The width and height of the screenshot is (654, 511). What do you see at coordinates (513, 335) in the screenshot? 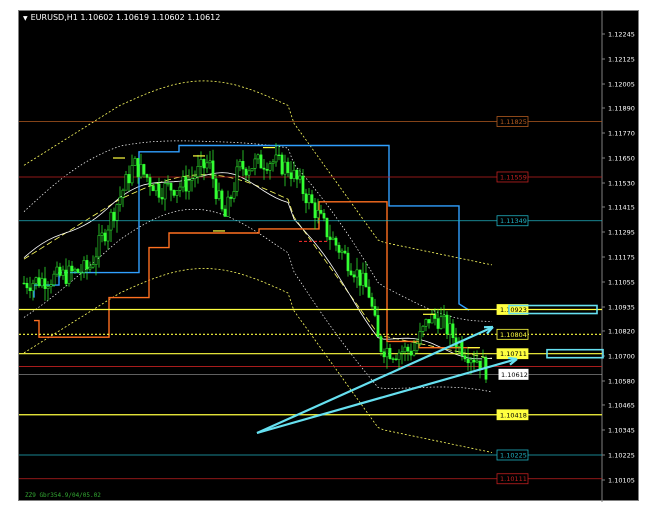
I see `level-label-text: 1.10804` at bounding box center [513, 335].